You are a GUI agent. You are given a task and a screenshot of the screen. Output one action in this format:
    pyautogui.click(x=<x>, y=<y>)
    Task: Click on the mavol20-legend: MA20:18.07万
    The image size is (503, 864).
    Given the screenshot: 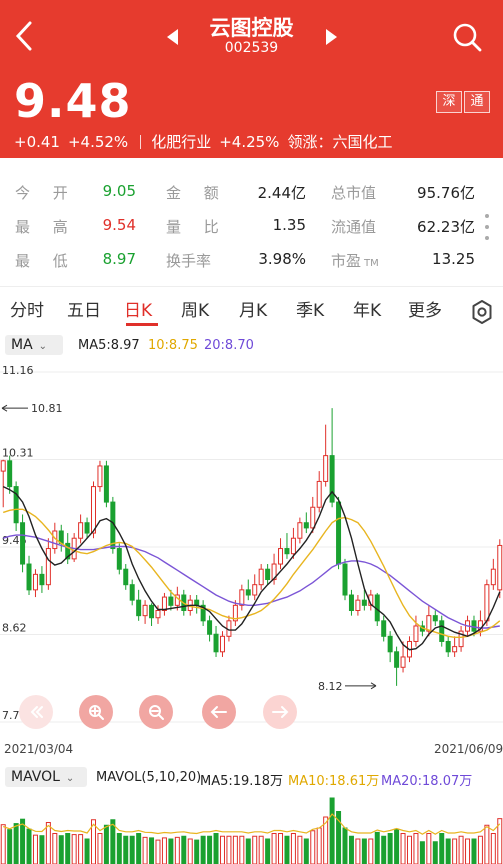 What is the action you would take?
    pyautogui.click(x=427, y=781)
    